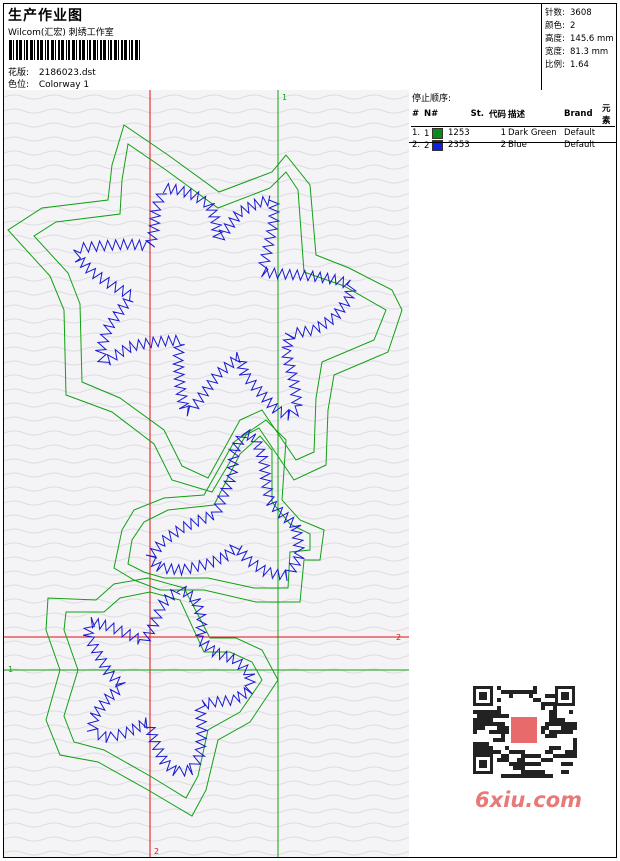  I want to click on guide-label-red-right: 2, so click(398, 637).